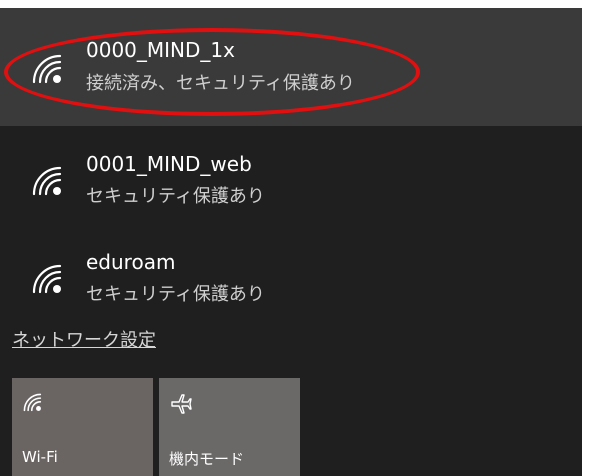 The image size is (595, 476). What do you see at coordinates (169, 164) in the screenshot?
I see `network-ssid: 0001_MIND_web` at bounding box center [169, 164].